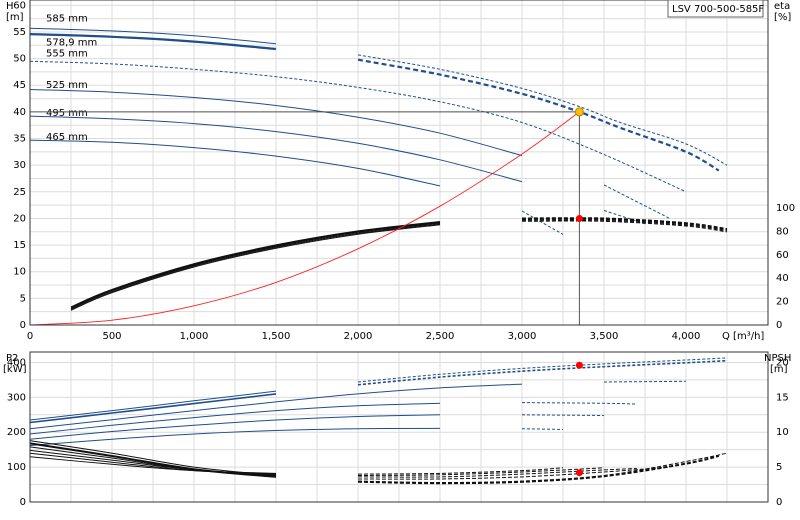 This screenshot has height=520, width=800. Describe the element at coordinates (16, 397) in the screenshot. I see `p2-tick-label: 300` at that location.